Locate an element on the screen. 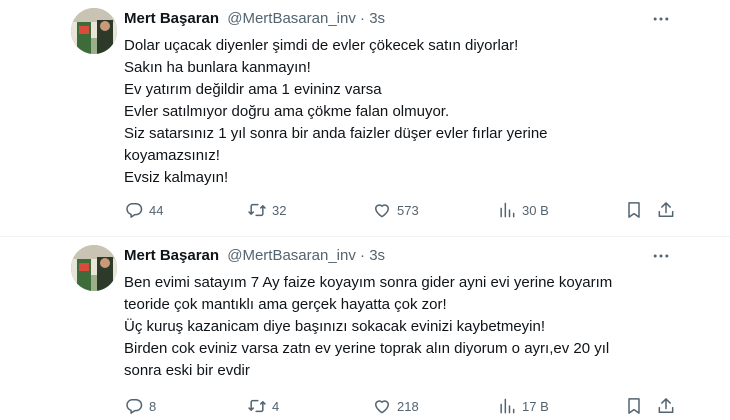 This screenshot has height=420, width=730. view-count: 30 B is located at coordinates (535, 210).